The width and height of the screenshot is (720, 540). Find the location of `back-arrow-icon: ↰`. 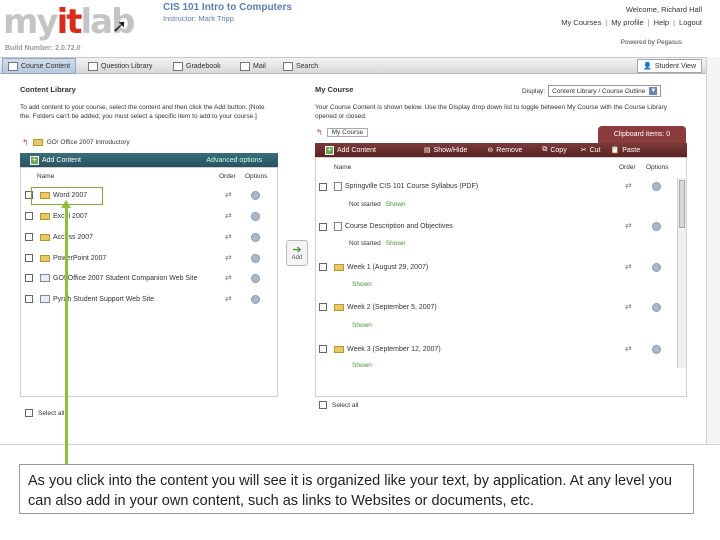

back-arrow-icon: ↰ is located at coordinates (319, 132).